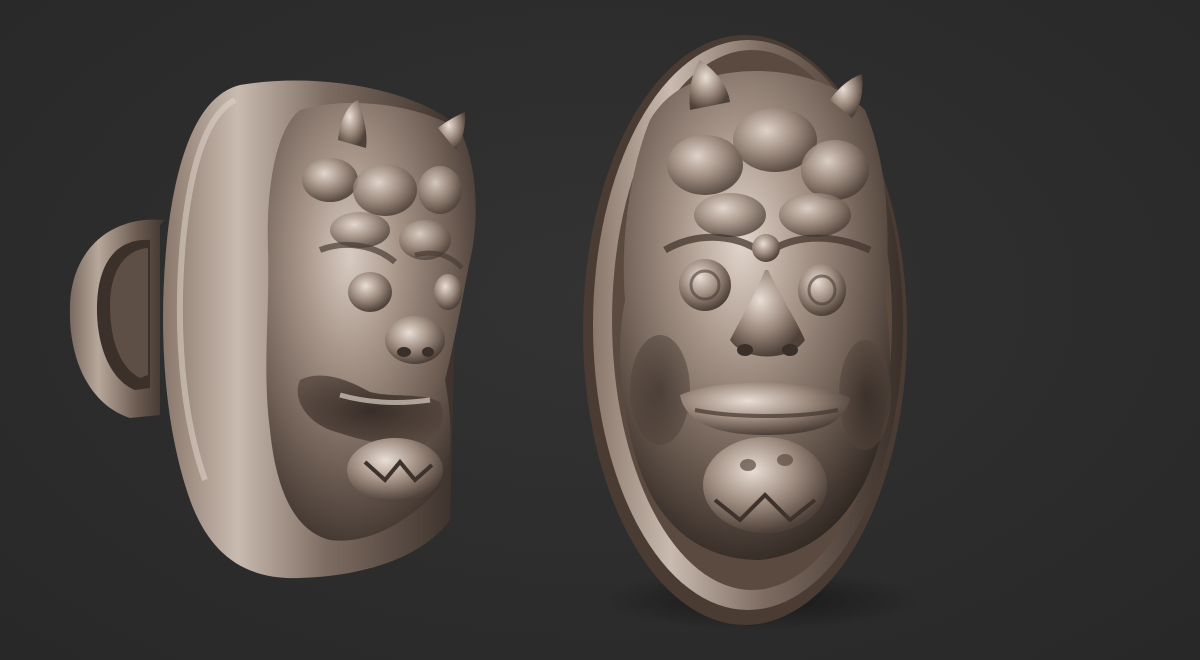 The image size is (1200, 660). What do you see at coordinates (370, 292) in the screenshot?
I see `ring-eye-left` at bounding box center [370, 292].